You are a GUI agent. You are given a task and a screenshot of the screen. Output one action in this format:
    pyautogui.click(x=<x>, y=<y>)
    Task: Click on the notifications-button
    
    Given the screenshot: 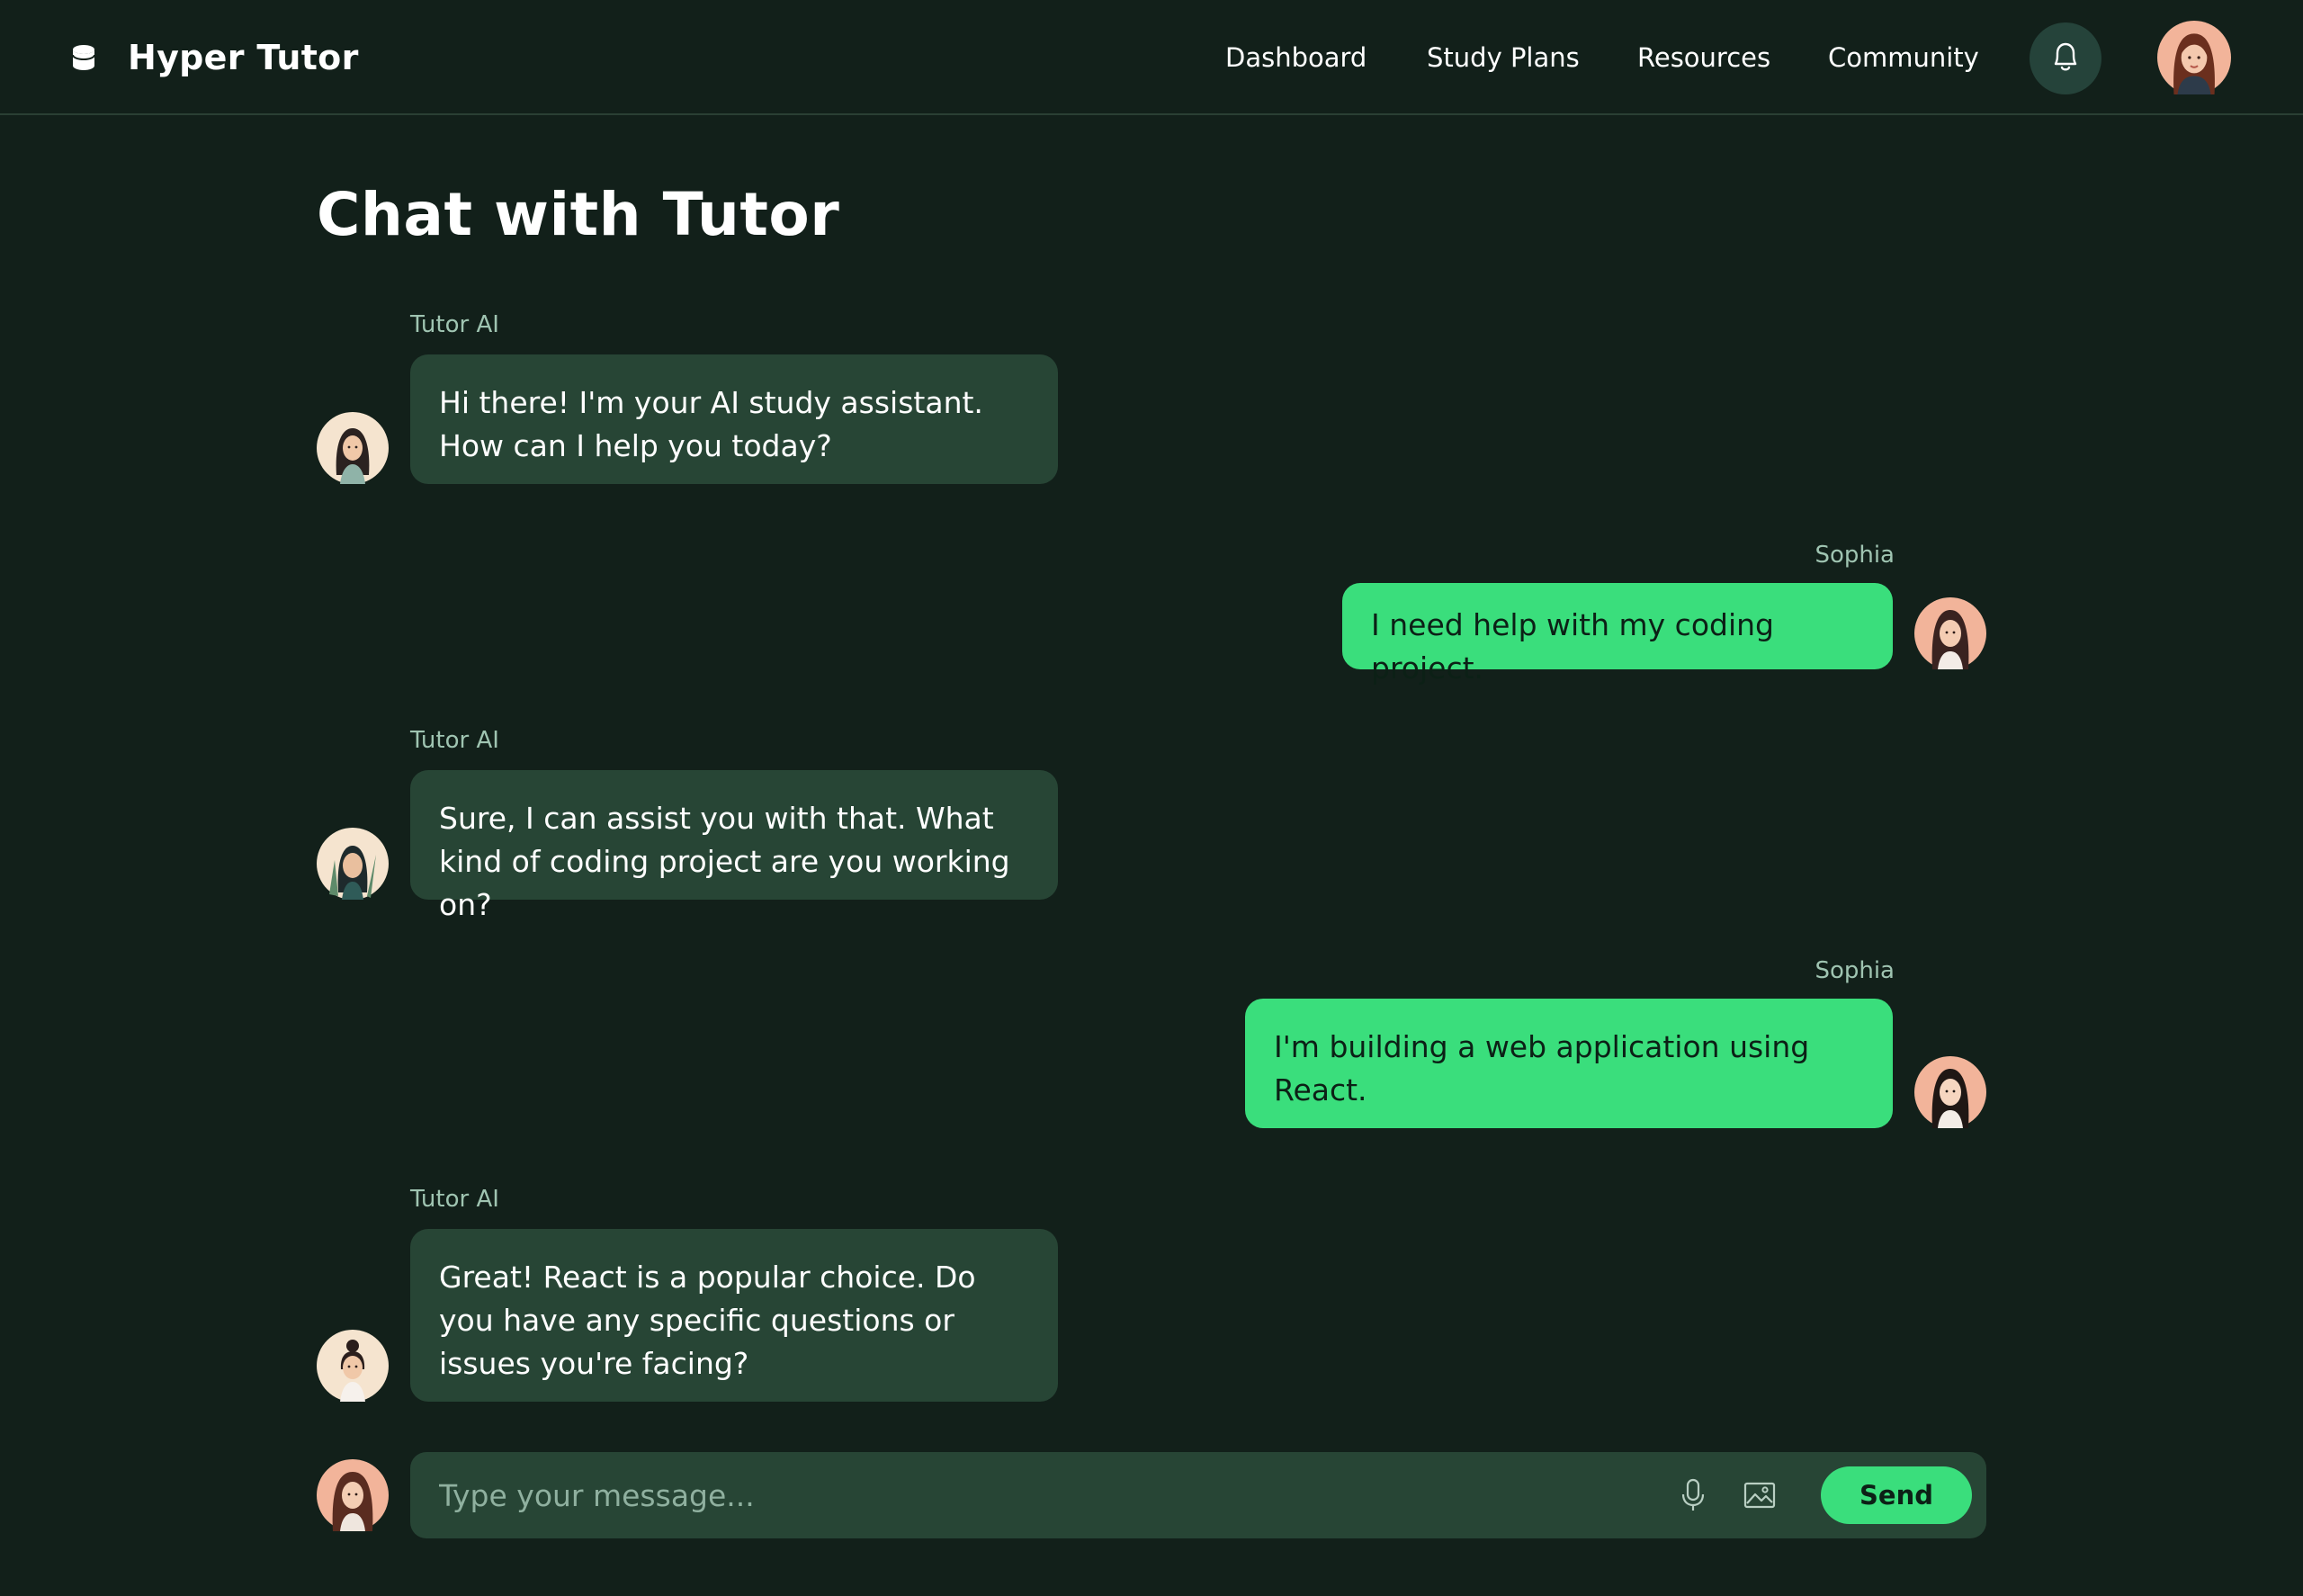 What is the action you would take?
    pyautogui.click(x=2065, y=58)
    